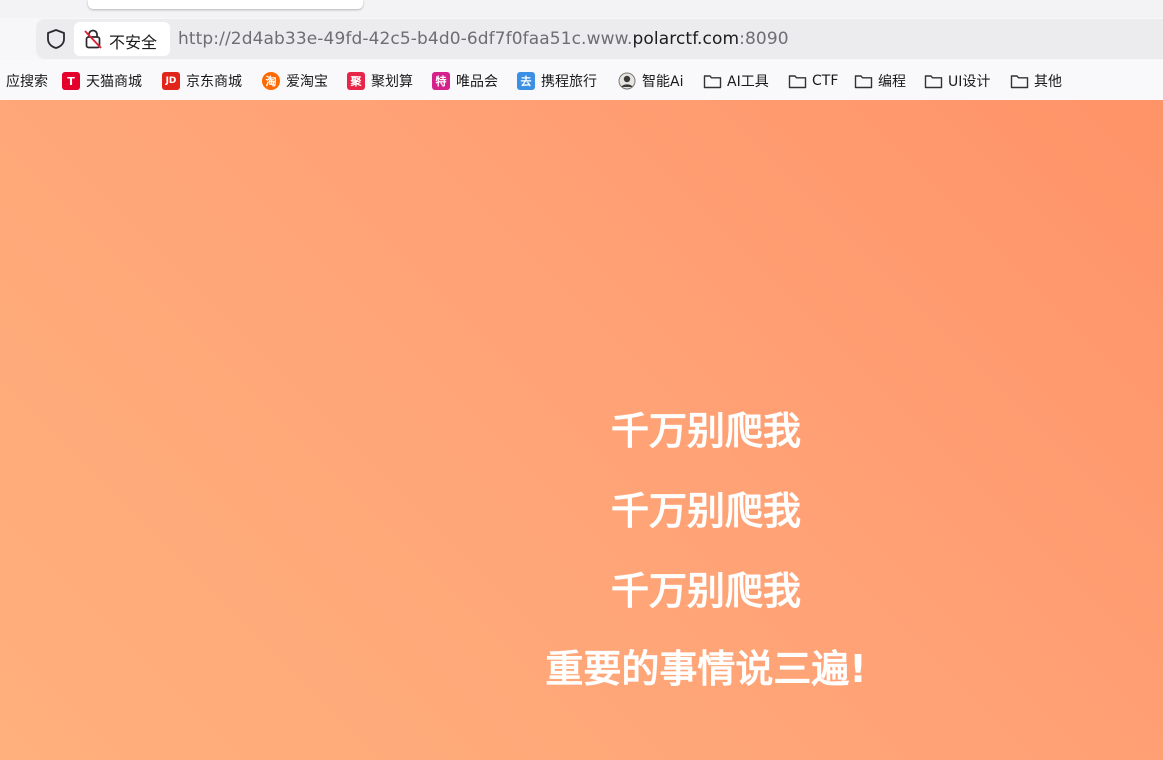  I want to click on bookmark-tmall: T 天猫商城, so click(102, 81).